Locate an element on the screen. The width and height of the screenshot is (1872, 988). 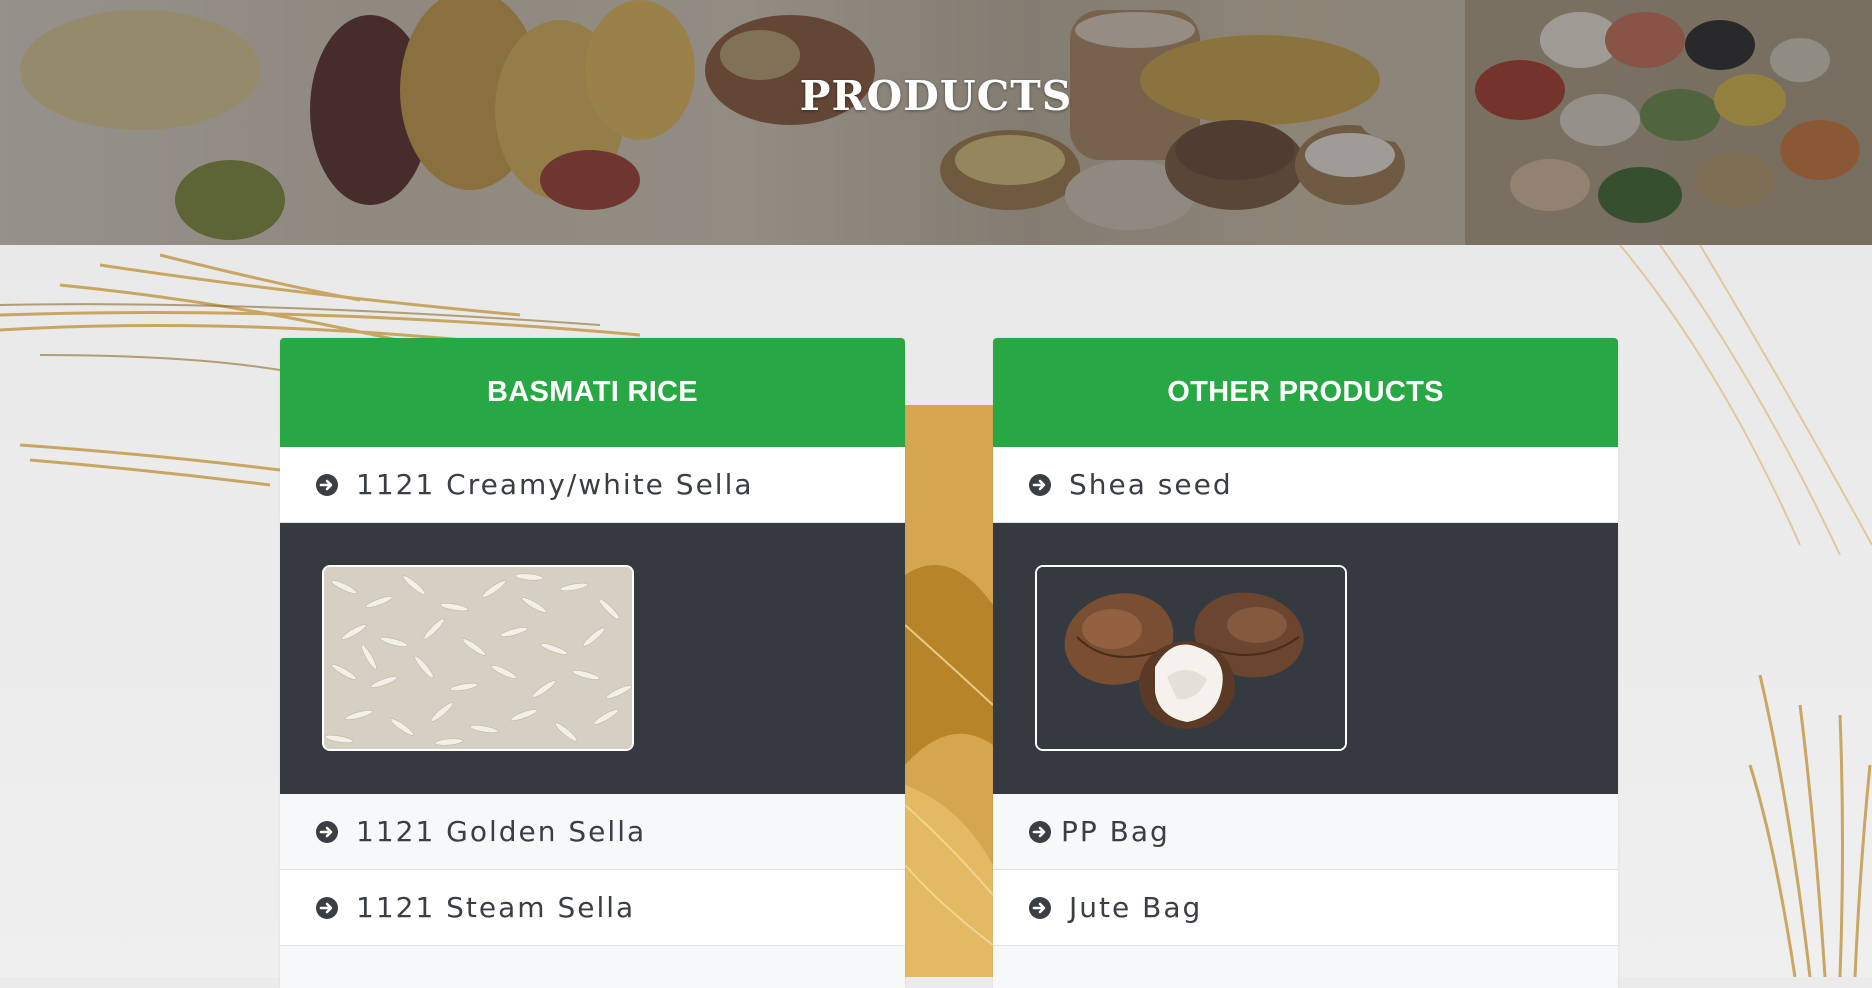
product-item: 1121 Golden Sella is located at coordinates (592, 832).